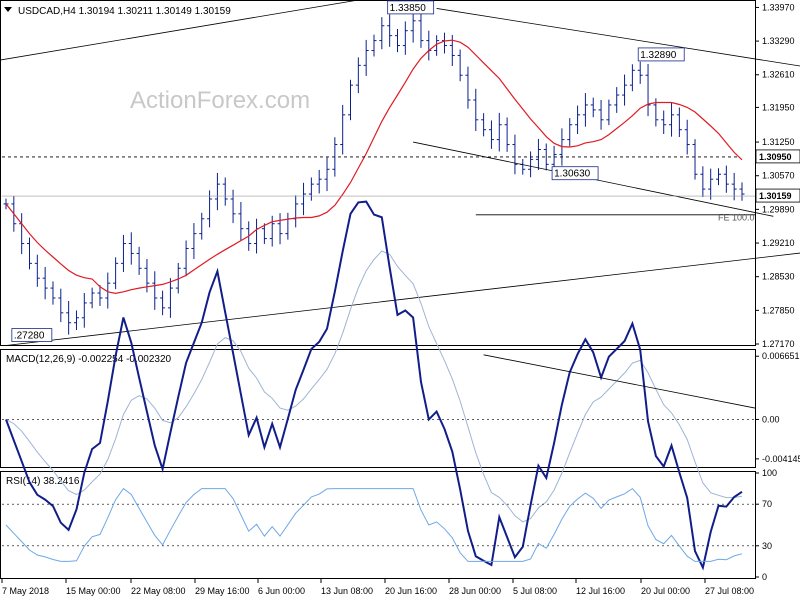  What do you see at coordinates (778, 107) in the screenshot?
I see `price-y-tick-label: 1.31950` at bounding box center [778, 107].